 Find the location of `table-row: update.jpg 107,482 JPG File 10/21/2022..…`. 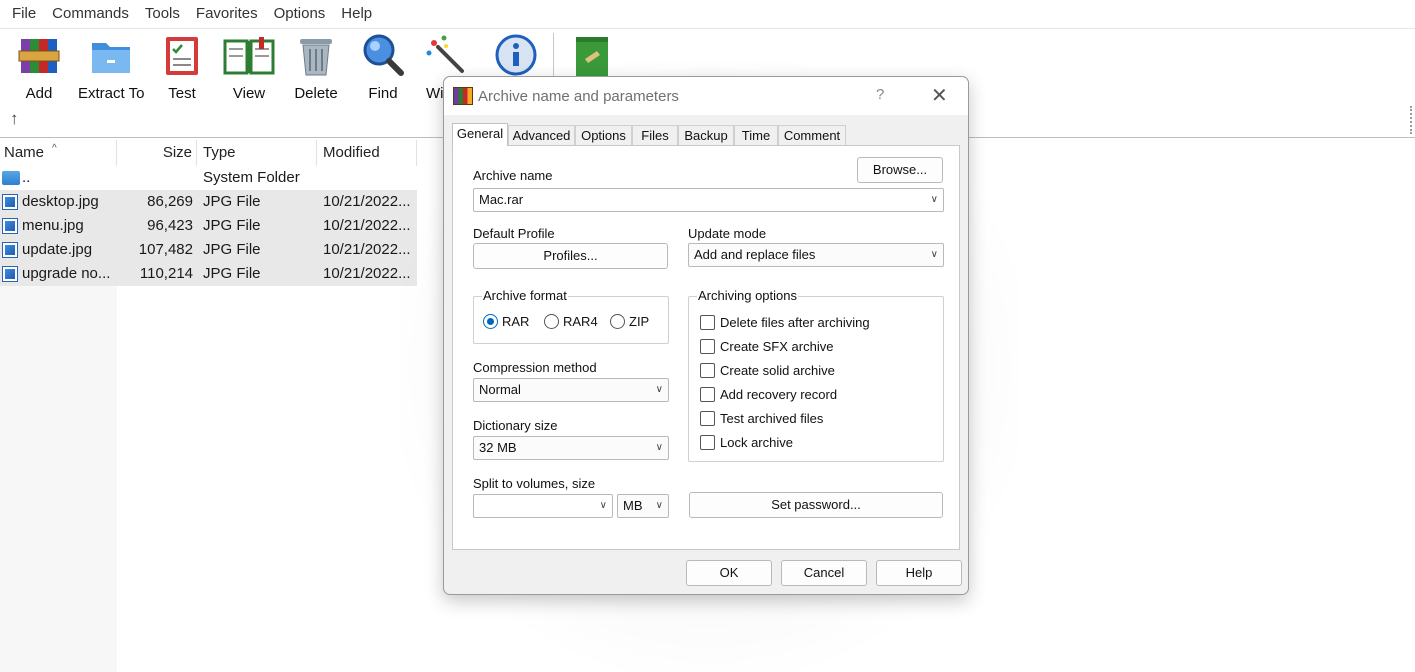

table-row: update.jpg 107,482 JPG File 10/21/2022..… is located at coordinates (208, 250).